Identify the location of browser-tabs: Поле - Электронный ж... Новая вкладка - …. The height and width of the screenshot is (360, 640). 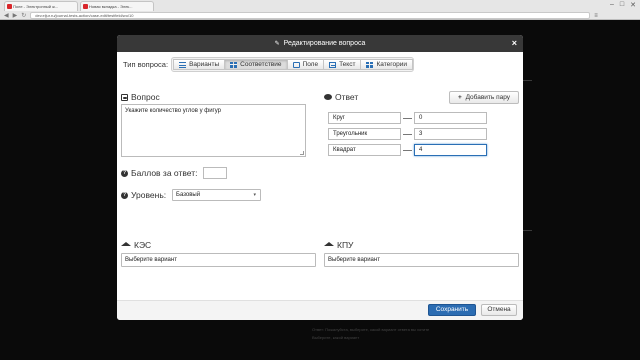
(79, 6).